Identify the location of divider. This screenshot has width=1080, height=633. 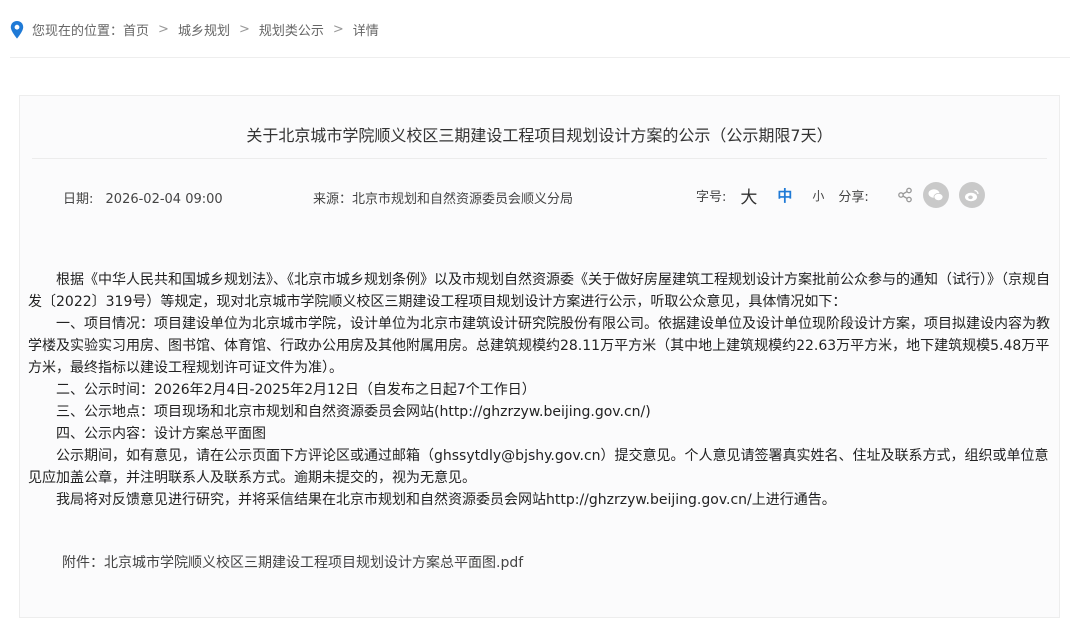
(540, 57).